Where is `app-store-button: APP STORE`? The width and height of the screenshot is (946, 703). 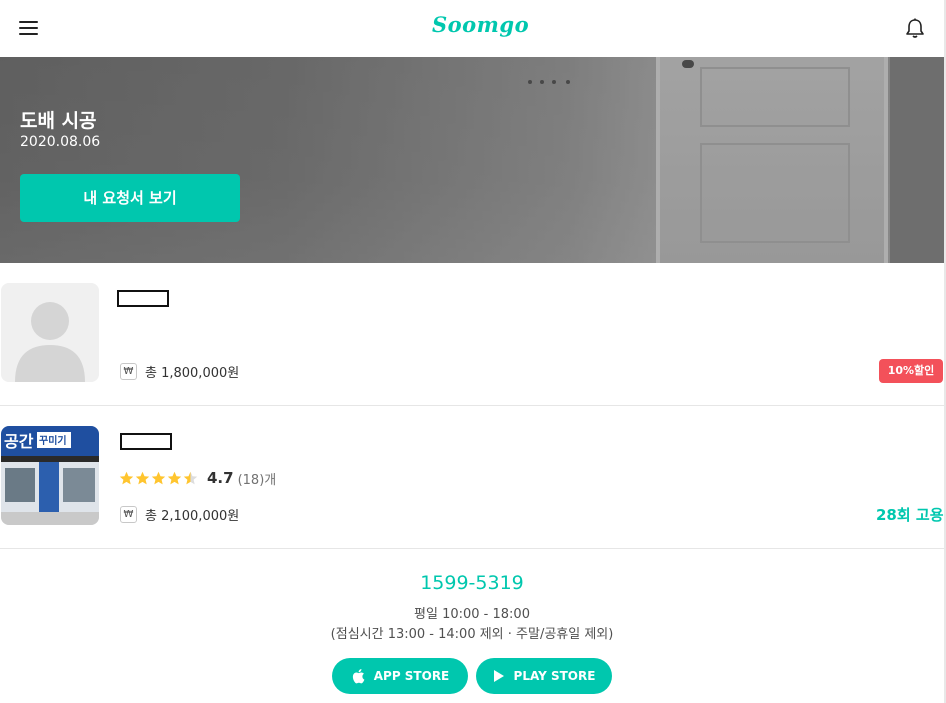
app-store-button: APP STORE is located at coordinates (400, 676).